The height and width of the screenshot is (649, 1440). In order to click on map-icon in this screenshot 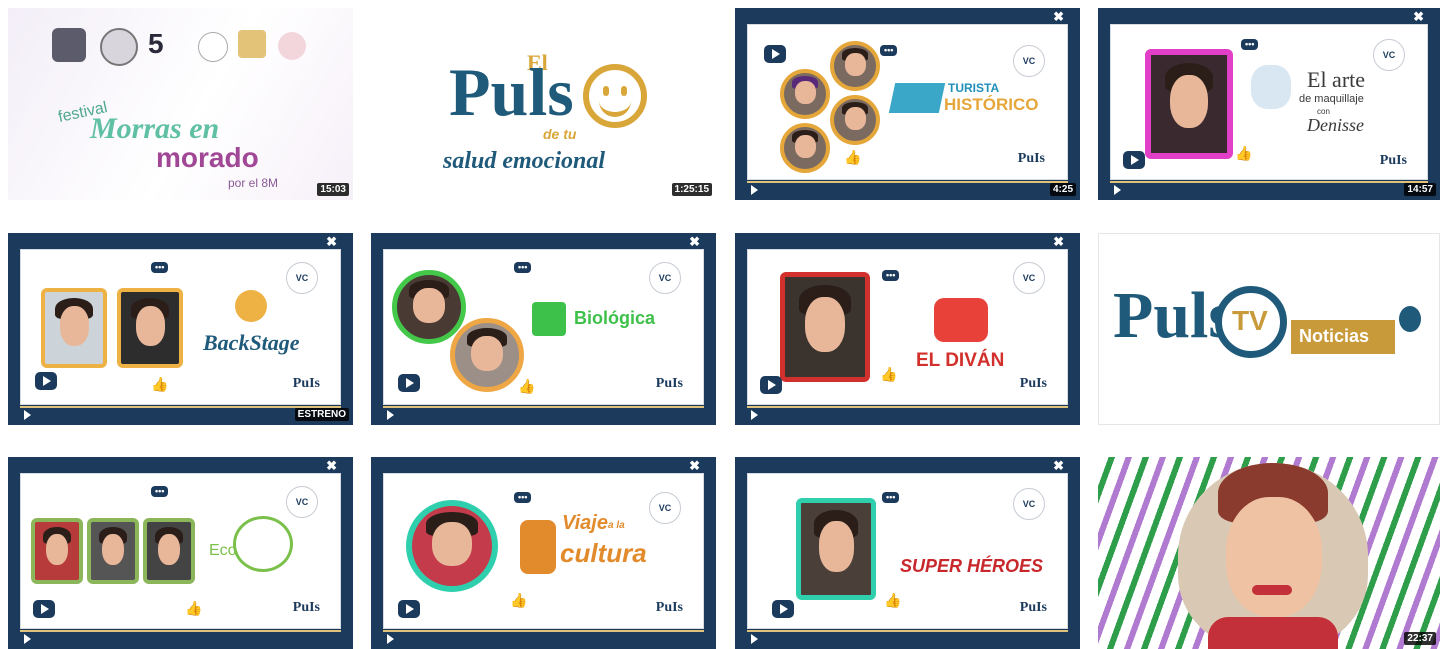, I will do `click(917, 98)`.